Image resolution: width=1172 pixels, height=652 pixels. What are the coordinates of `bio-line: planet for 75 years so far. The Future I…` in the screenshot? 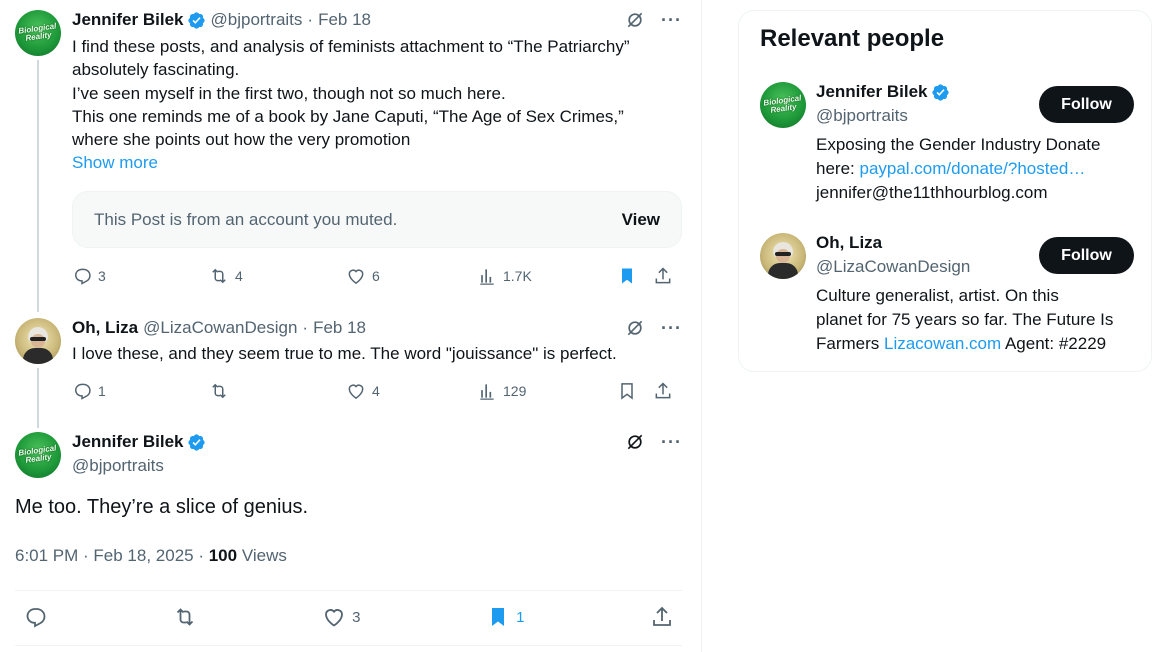 It's located at (965, 319).